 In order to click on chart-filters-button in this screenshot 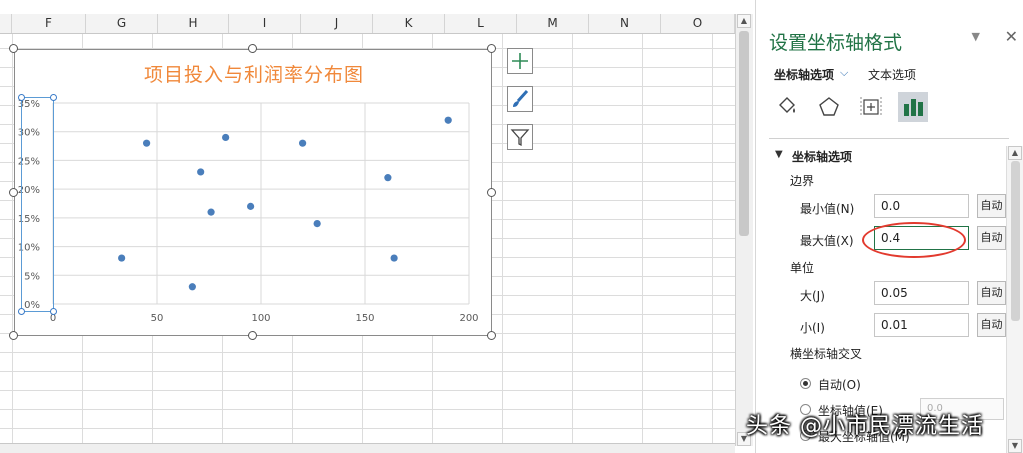, I will do `click(520, 137)`.